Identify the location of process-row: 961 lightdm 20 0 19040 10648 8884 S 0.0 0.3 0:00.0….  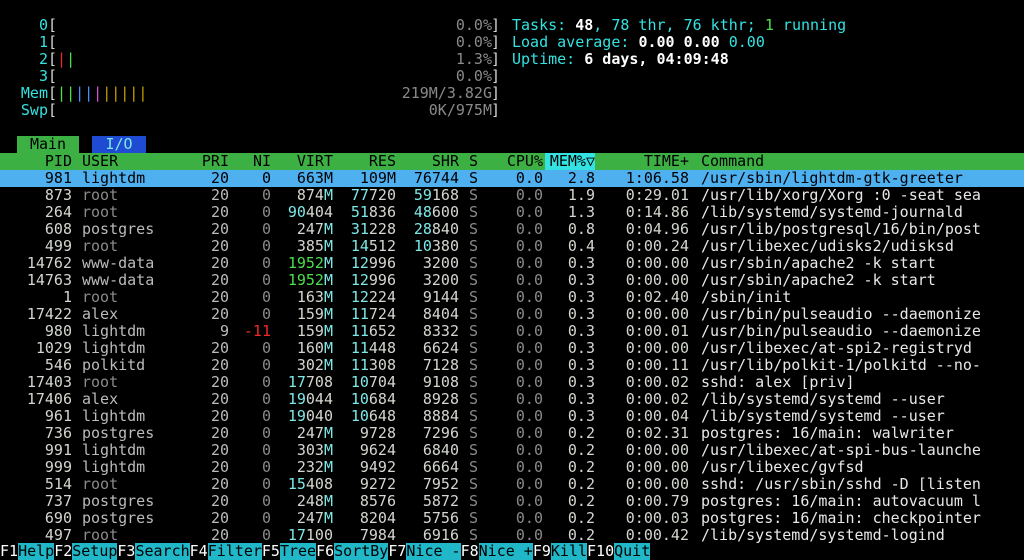
(512, 416).